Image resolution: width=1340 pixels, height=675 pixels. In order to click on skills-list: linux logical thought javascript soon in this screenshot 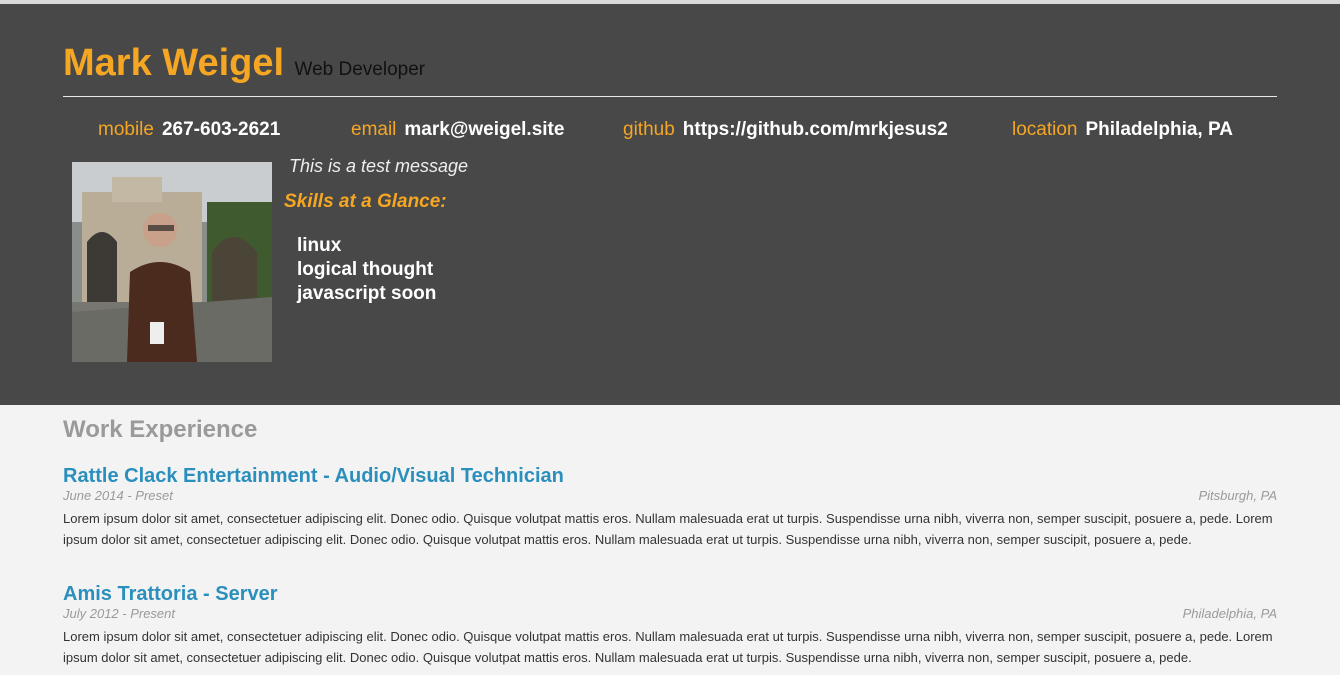, I will do `click(366, 270)`.